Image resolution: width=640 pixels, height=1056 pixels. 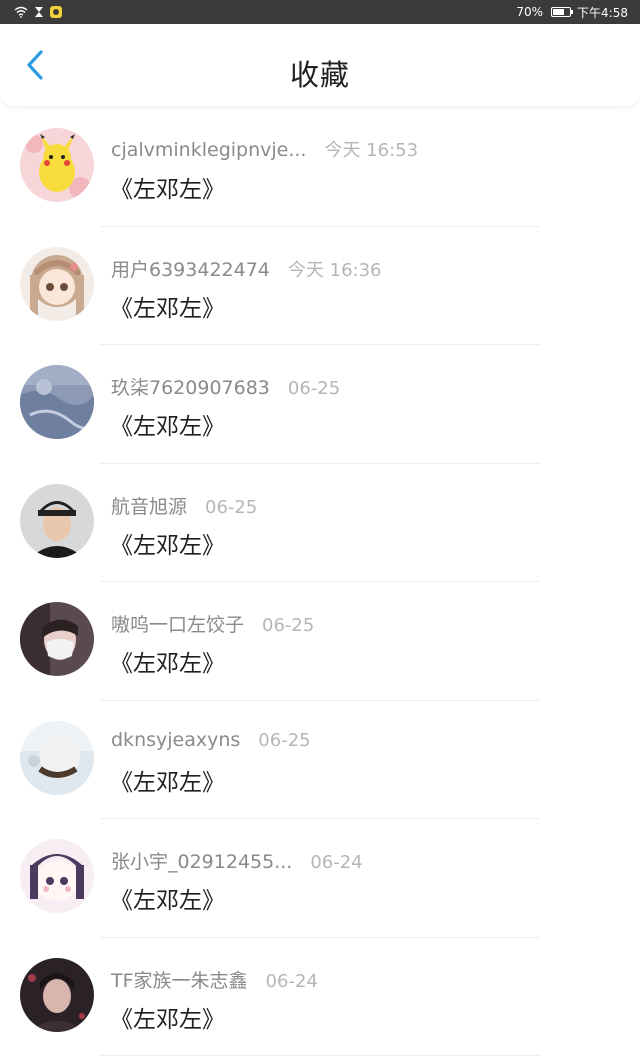 I want to click on status-right: 70% 下午4:58, so click(x=572, y=12).